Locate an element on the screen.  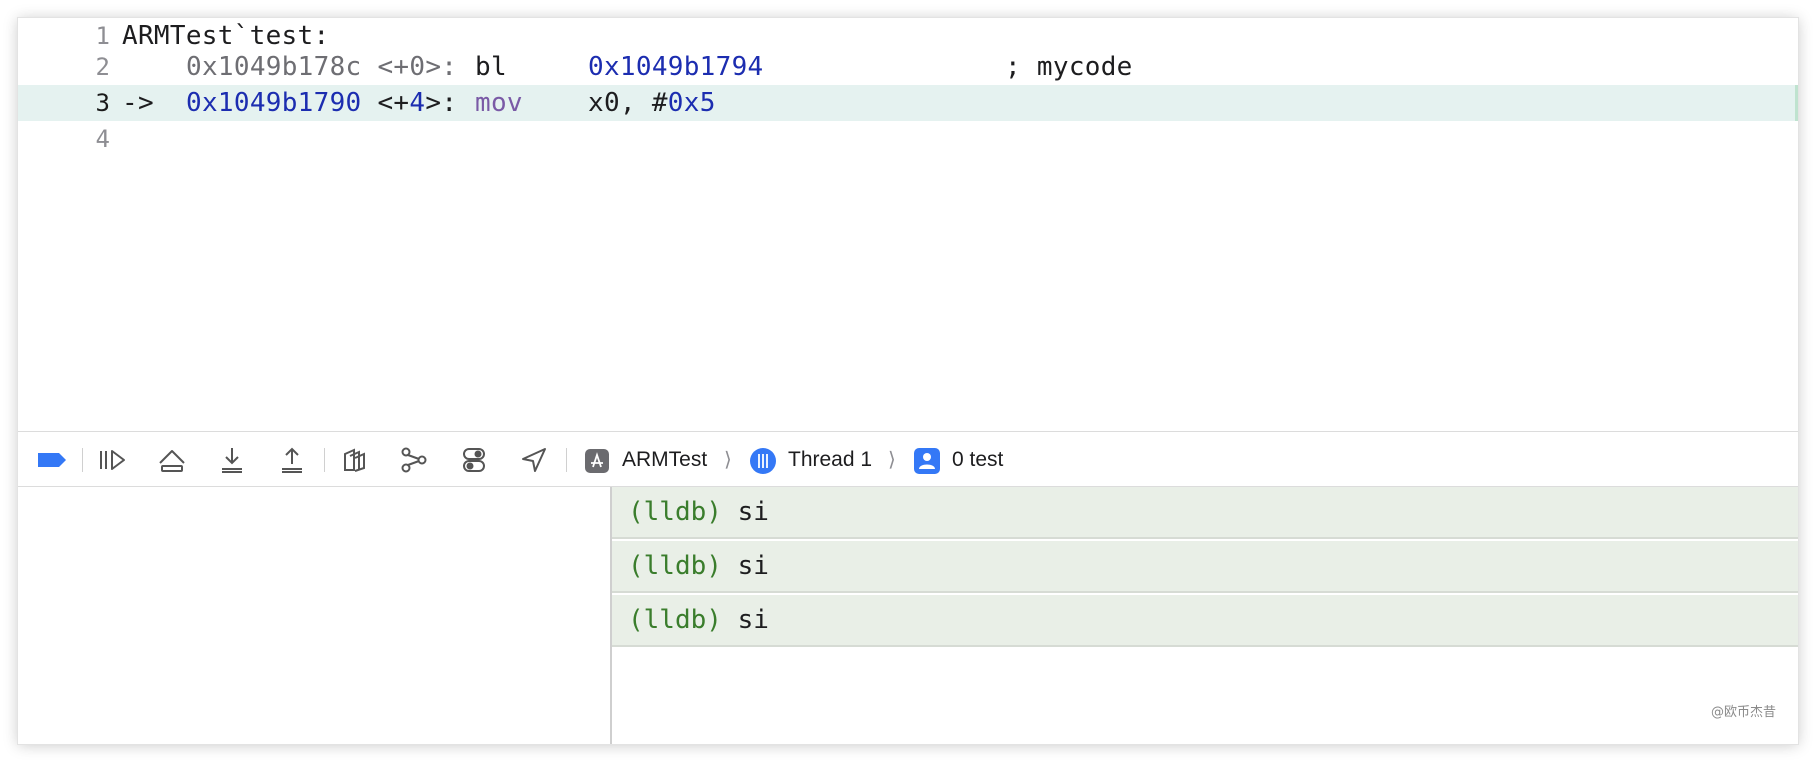
environment-overrides-button is located at coordinates (474, 460).